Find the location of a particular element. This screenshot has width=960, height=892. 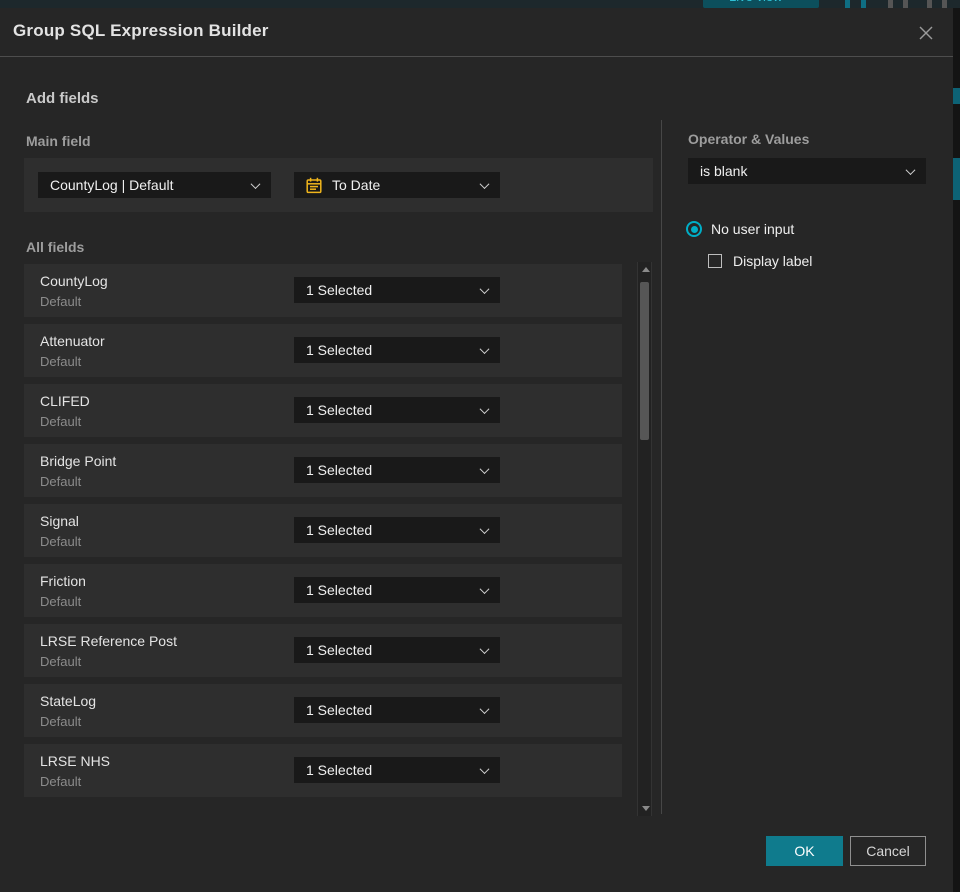

ok-button: OK is located at coordinates (804, 851).